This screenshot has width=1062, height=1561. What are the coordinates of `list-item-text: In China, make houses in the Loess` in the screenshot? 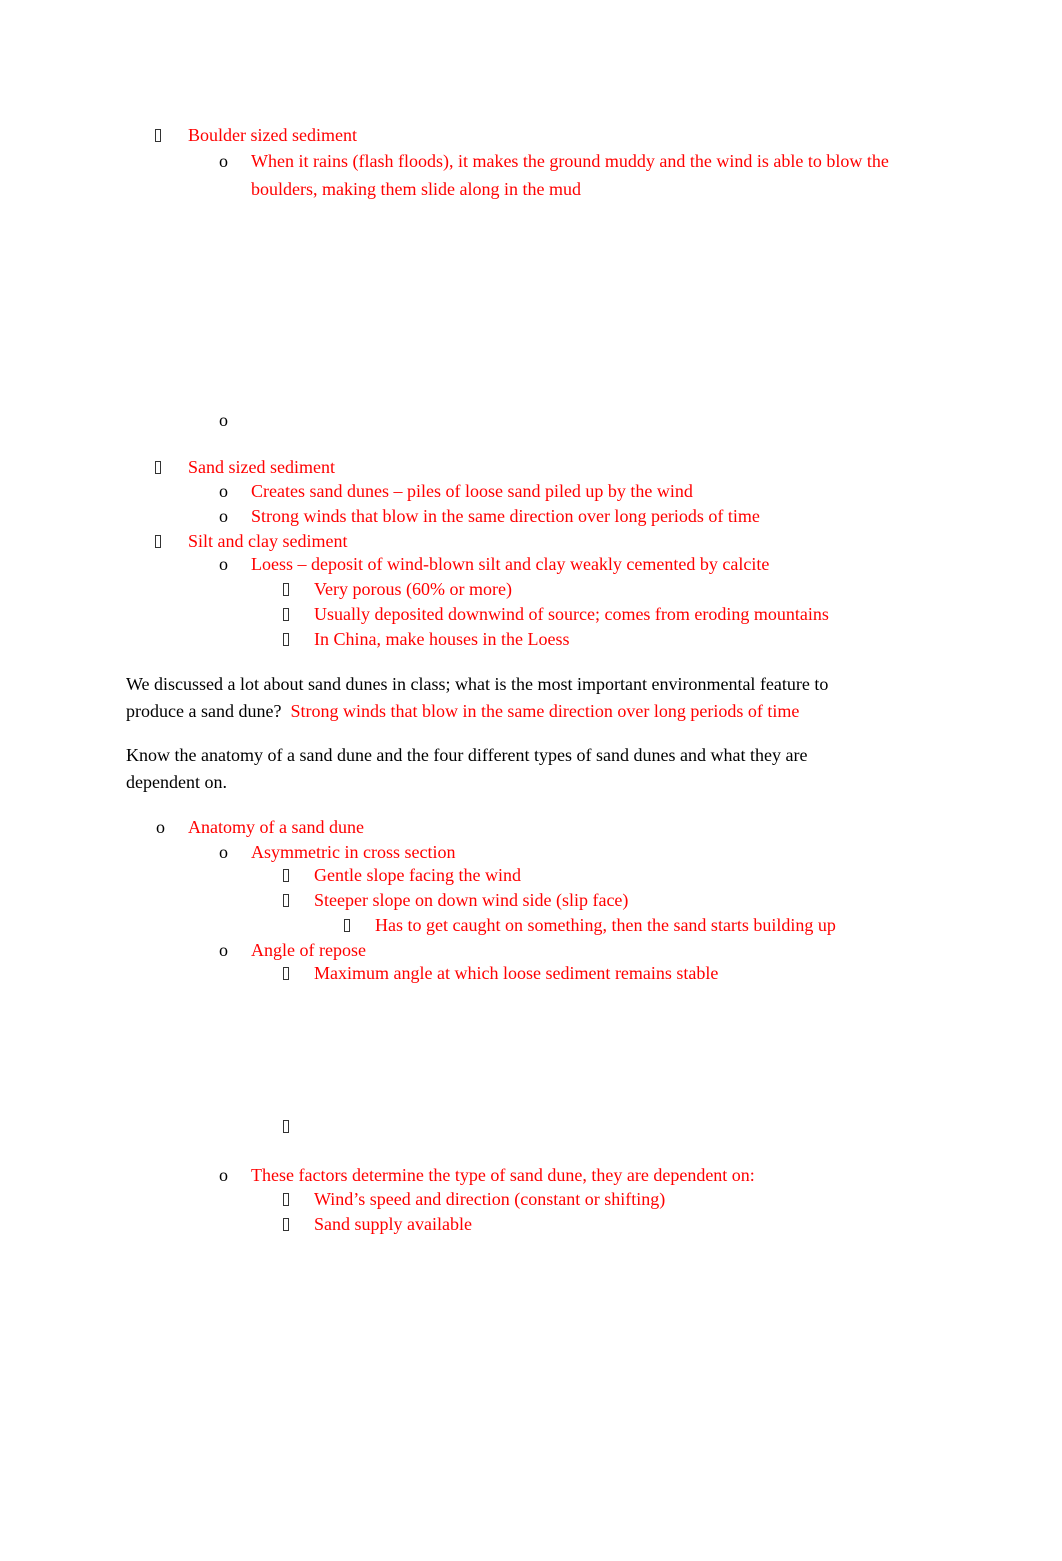 It's located at (442, 639).